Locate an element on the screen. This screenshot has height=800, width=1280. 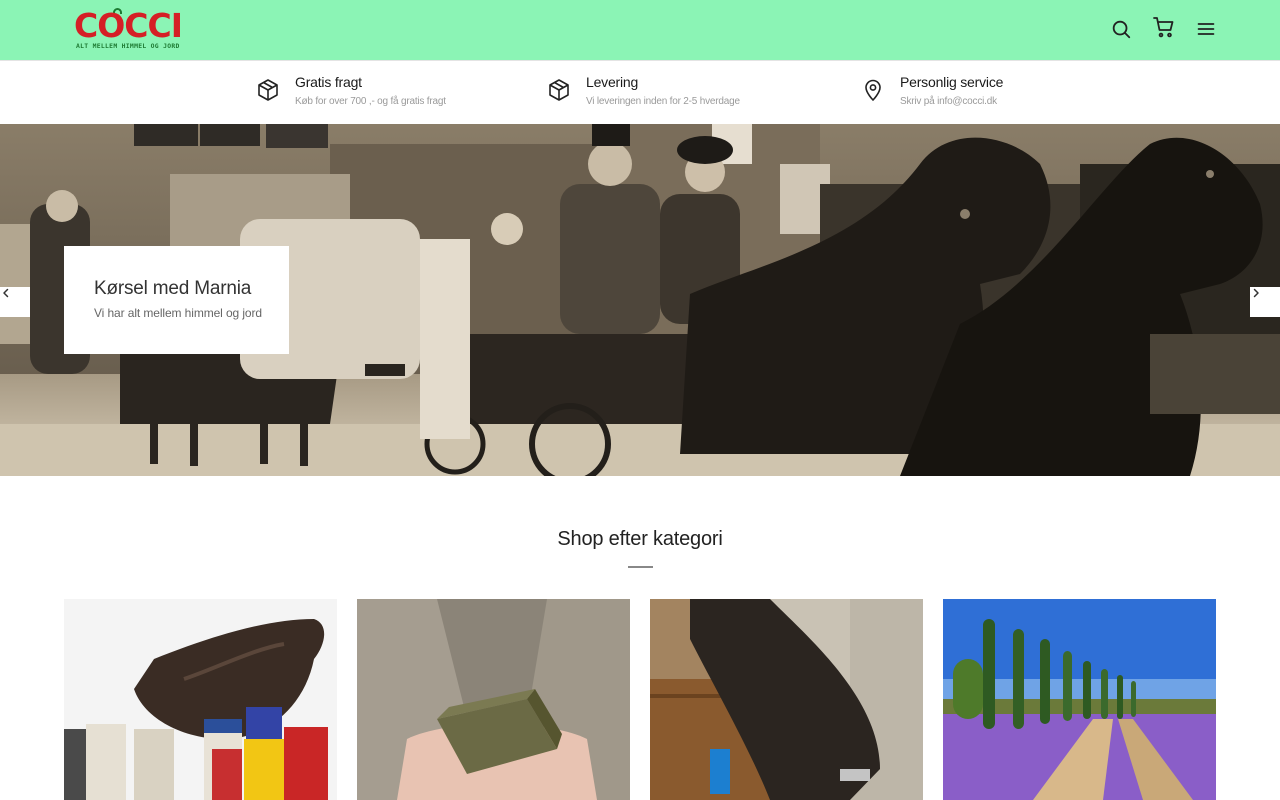
feature-title: Gratis fragt is located at coordinates (328, 82).